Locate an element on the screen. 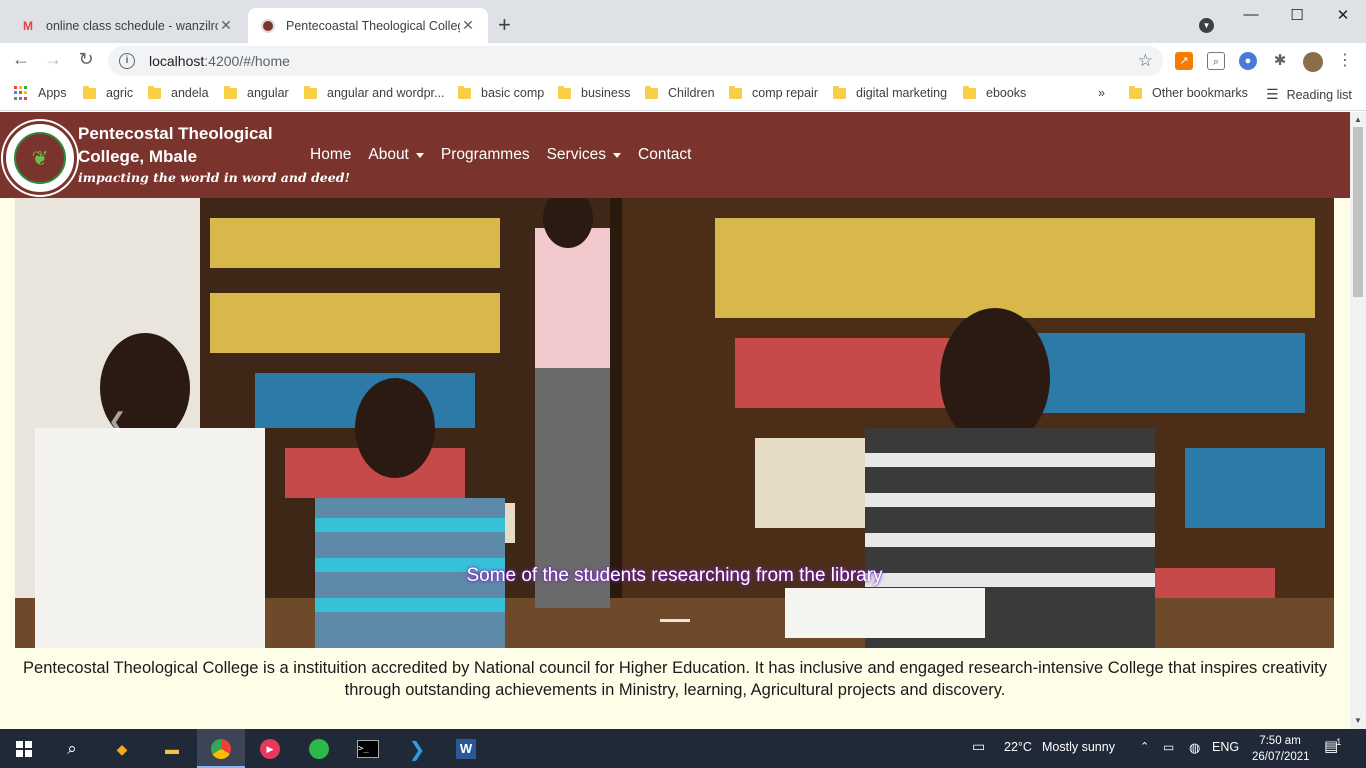  page-scrollbar: ▲ ▼ is located at coordinates (1358, 420).